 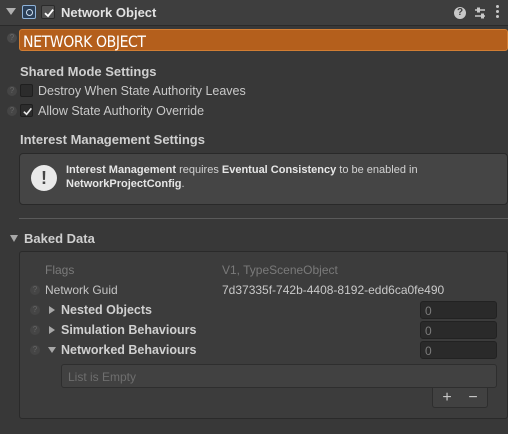 What do you see at coordinates (458, 310) in the screenshot?
I see `nested-objects-count: 0` at bounding box center [458, 310].